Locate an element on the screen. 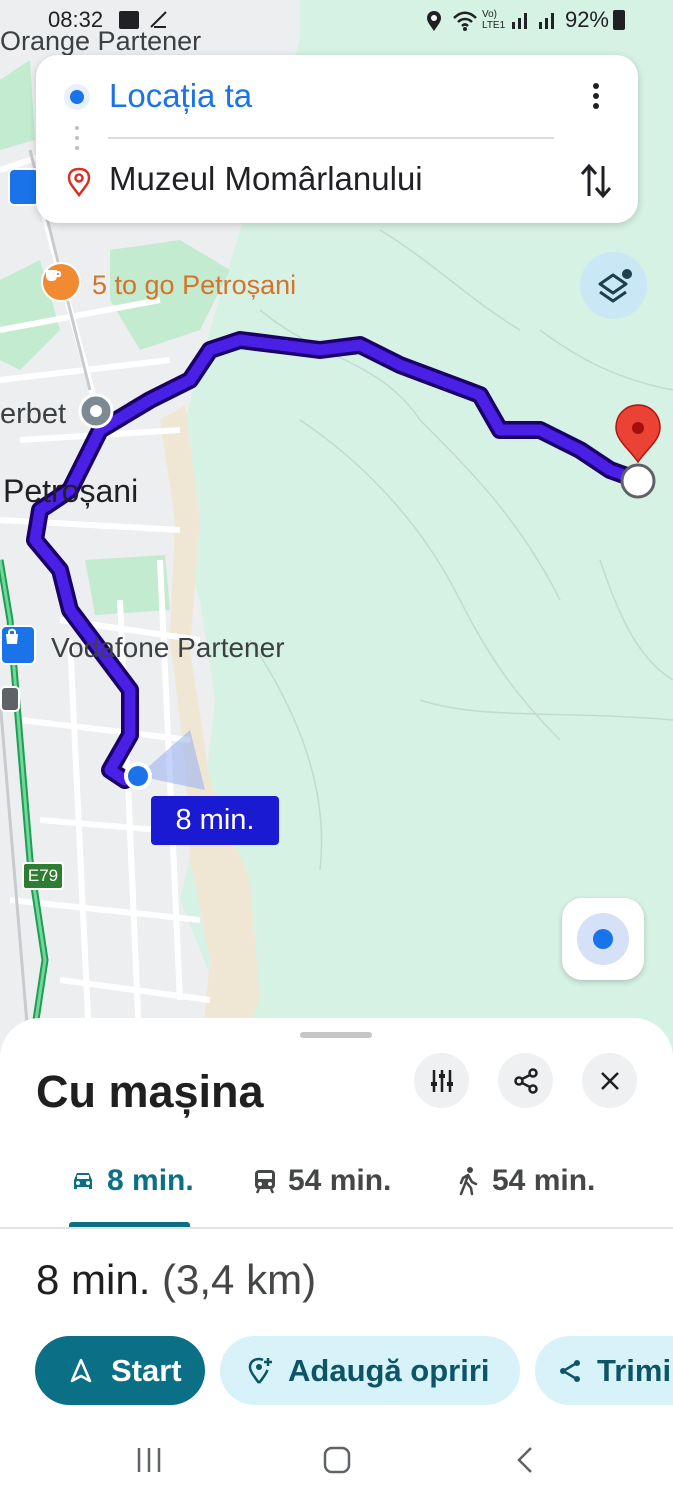 The image size is (673, 1500). start-button: Start is located at coordinates (120, 1370).